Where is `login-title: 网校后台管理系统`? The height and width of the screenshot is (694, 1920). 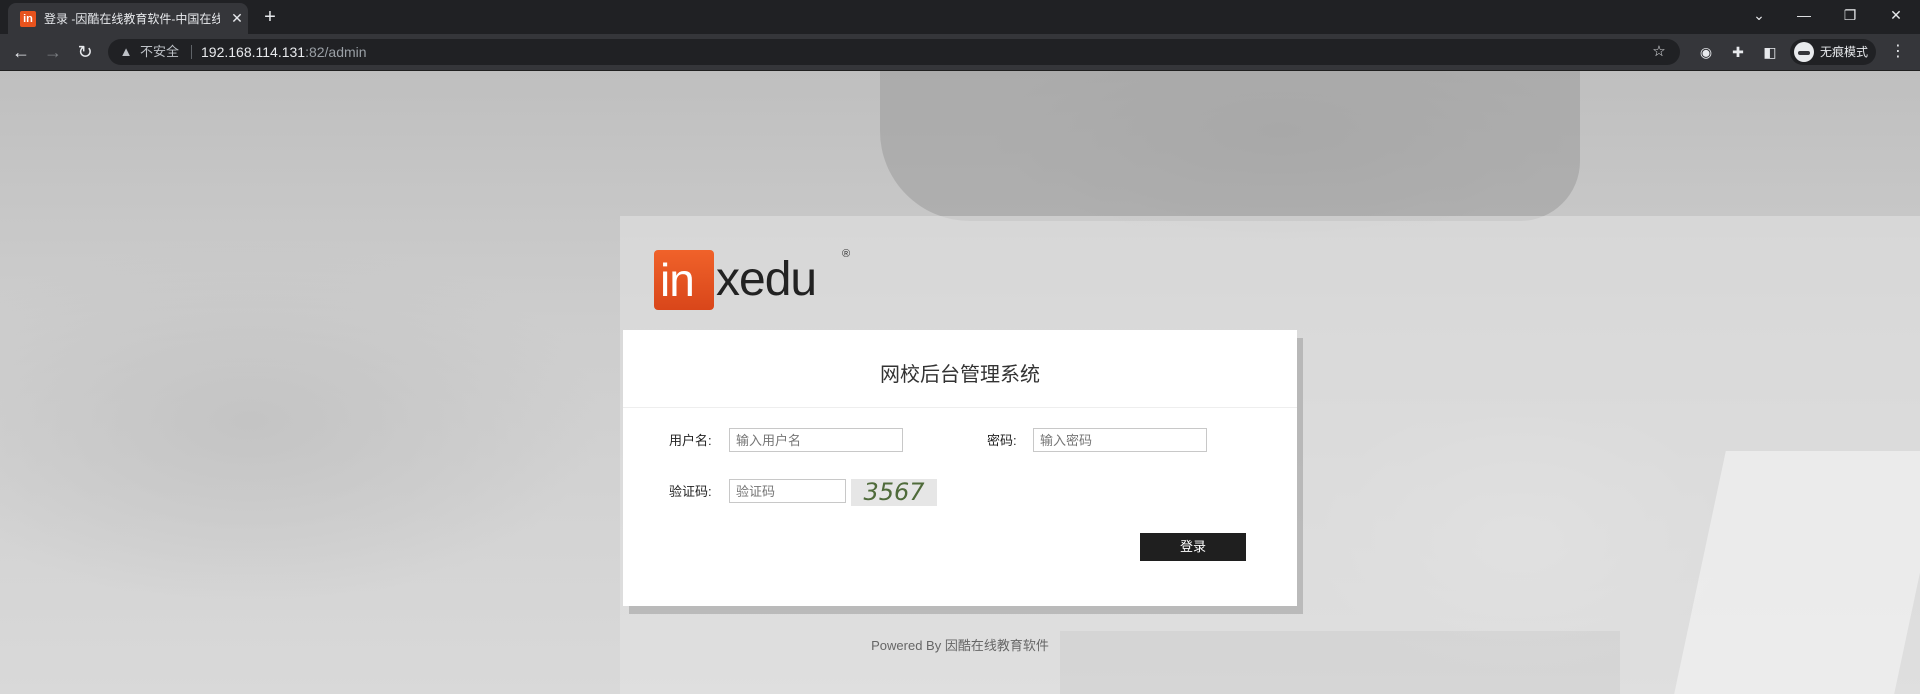 login-title: 网校后台管理系统 is located at coordinates (960, 375).